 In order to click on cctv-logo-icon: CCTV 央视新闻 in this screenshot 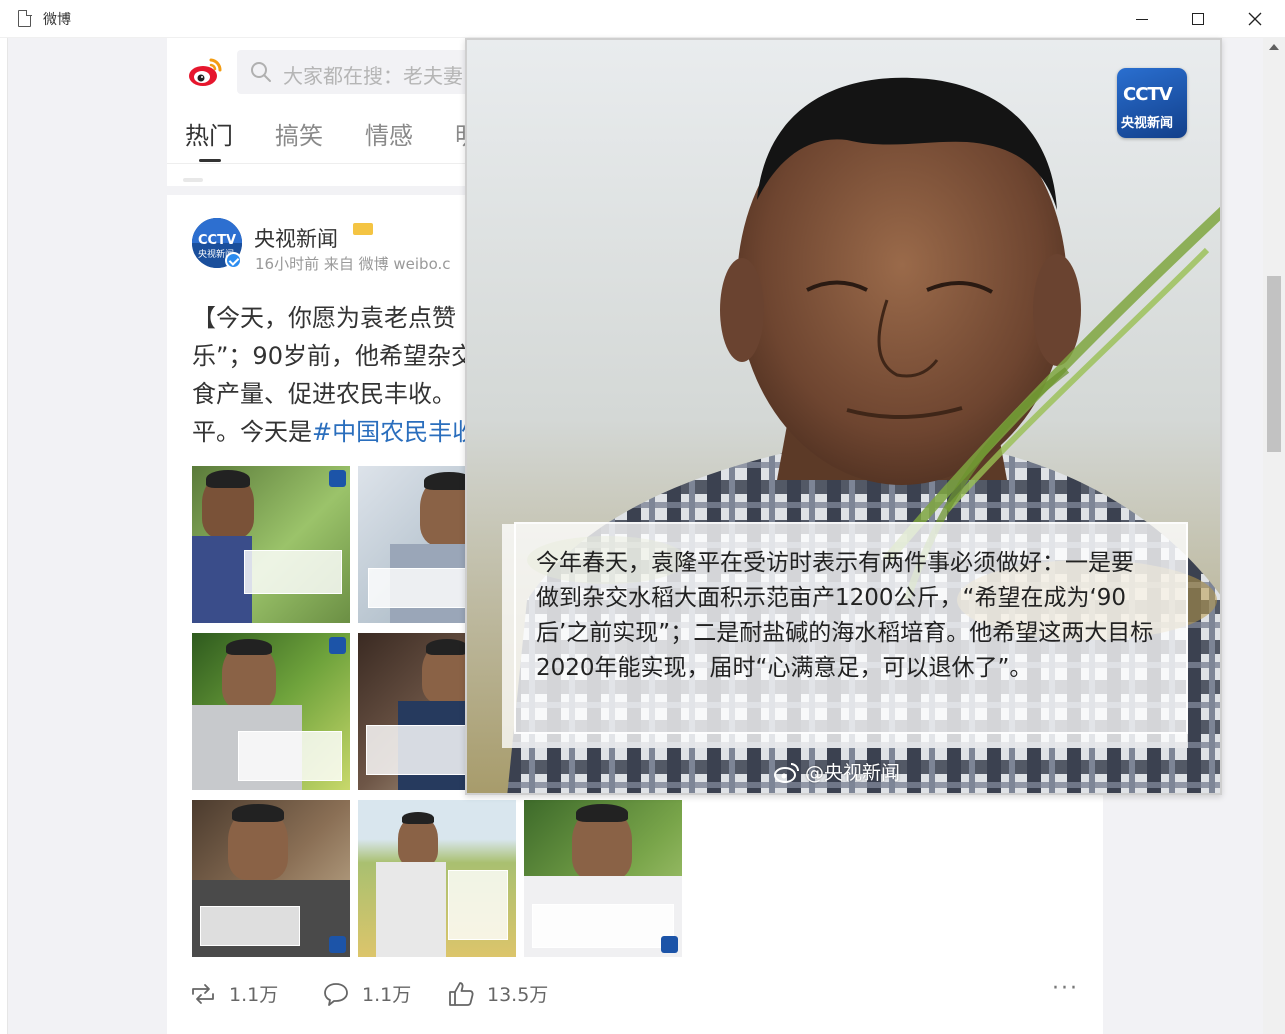, I will do `click(1152, 103)`.